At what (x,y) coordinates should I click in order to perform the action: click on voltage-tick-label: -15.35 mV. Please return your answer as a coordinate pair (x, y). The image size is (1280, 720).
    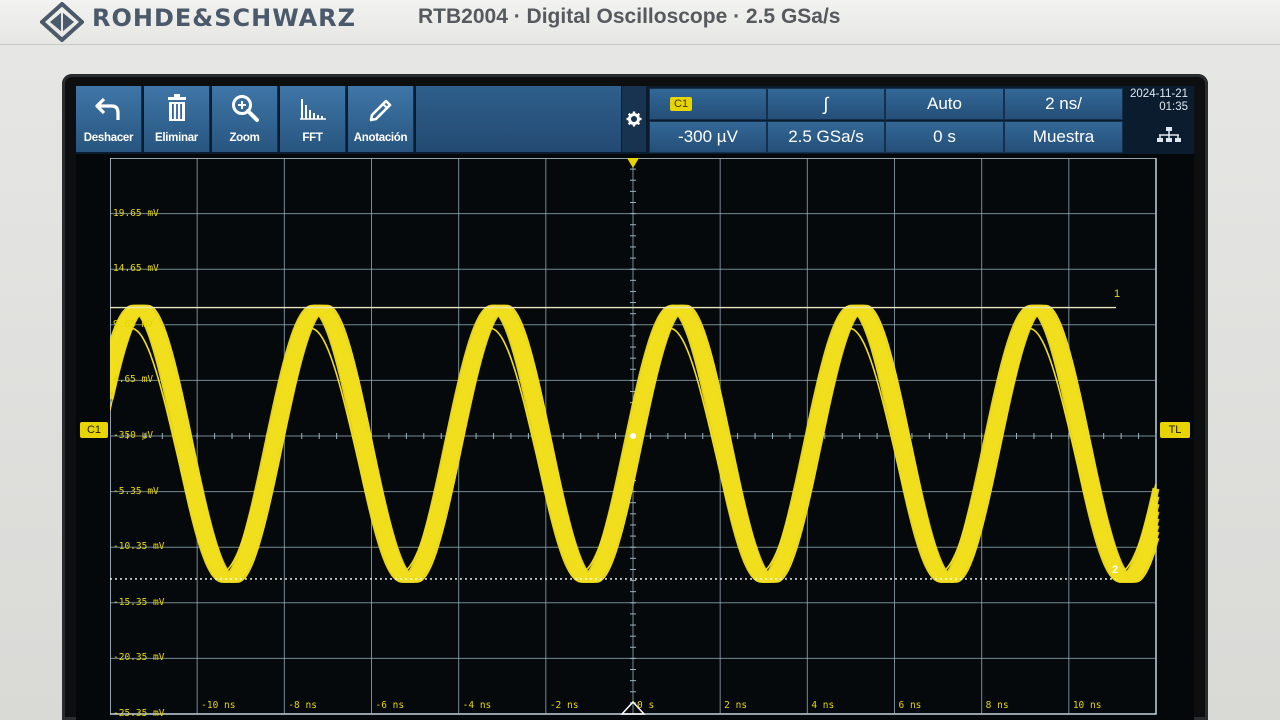
    Looking at the image, I should click on (139, 602).